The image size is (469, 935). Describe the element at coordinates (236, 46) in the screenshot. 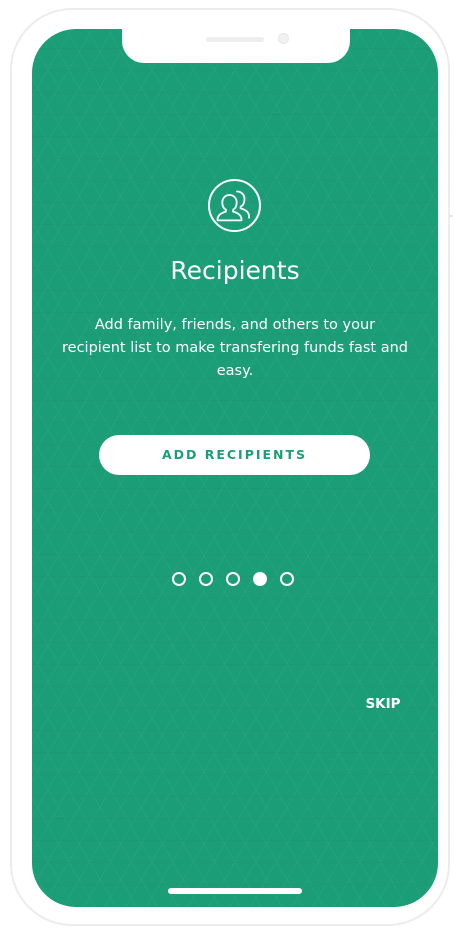

I see `phone-notch` at that location.